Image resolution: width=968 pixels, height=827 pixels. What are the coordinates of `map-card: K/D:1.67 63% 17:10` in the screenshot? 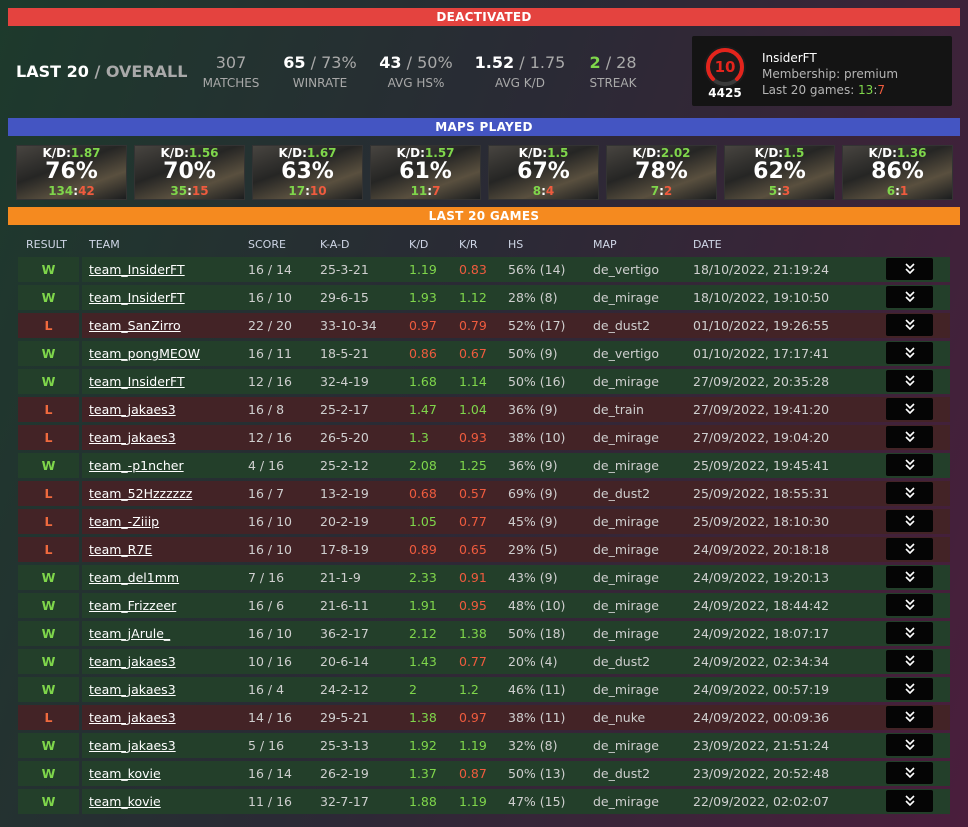 It's located at (307, 172).